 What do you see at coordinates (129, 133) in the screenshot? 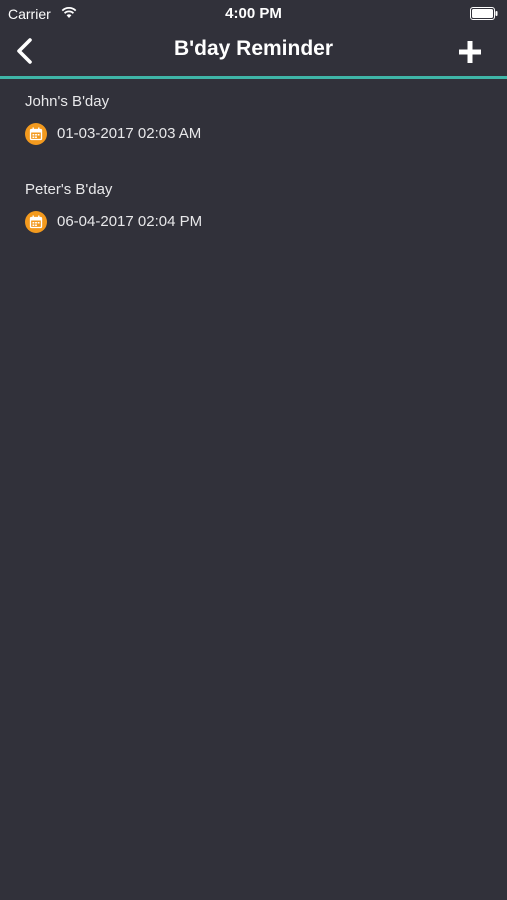
I see `reminder-datetime: 01-03-2017 02:03 AM` at bounding box center [129, 133].